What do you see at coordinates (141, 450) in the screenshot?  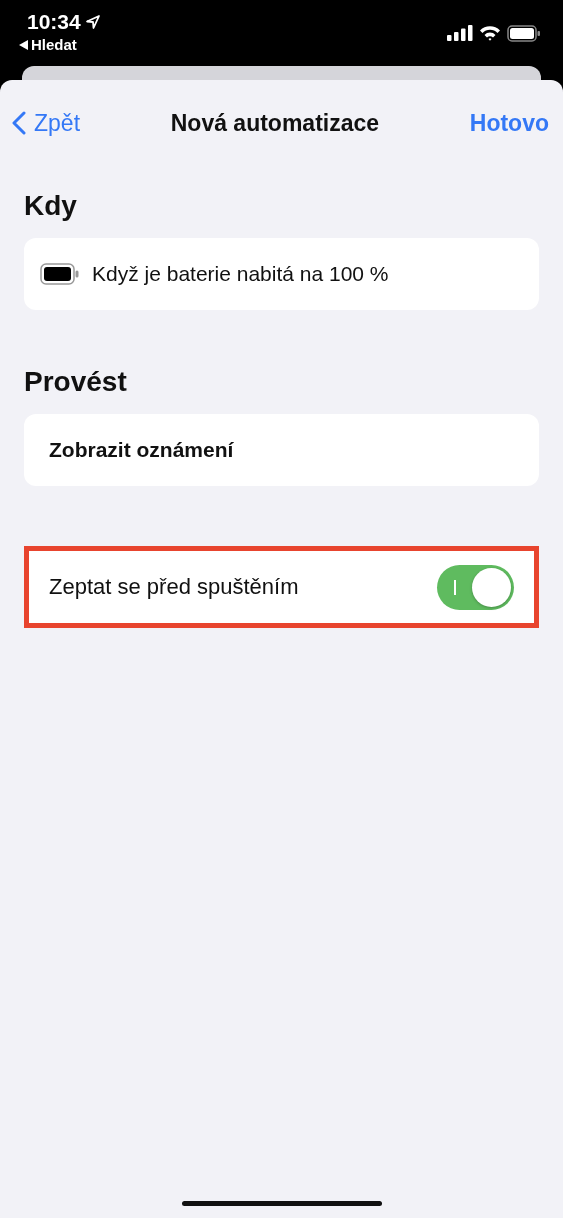 I see `action-title: Zobrazit oznámení` at bounding box center [141, 450].